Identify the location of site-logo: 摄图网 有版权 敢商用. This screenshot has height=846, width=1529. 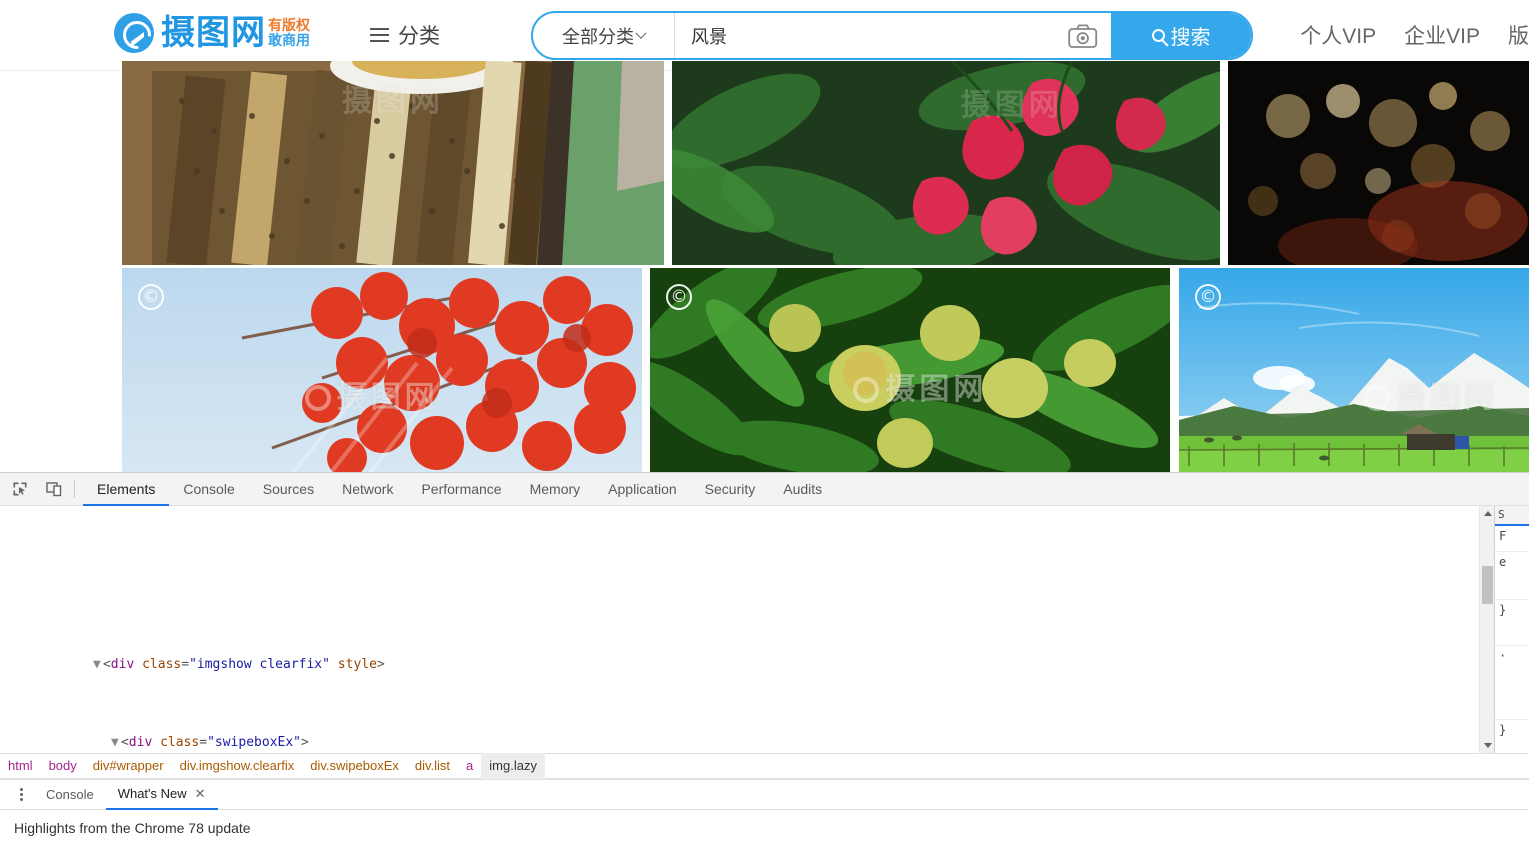
(212, 33).